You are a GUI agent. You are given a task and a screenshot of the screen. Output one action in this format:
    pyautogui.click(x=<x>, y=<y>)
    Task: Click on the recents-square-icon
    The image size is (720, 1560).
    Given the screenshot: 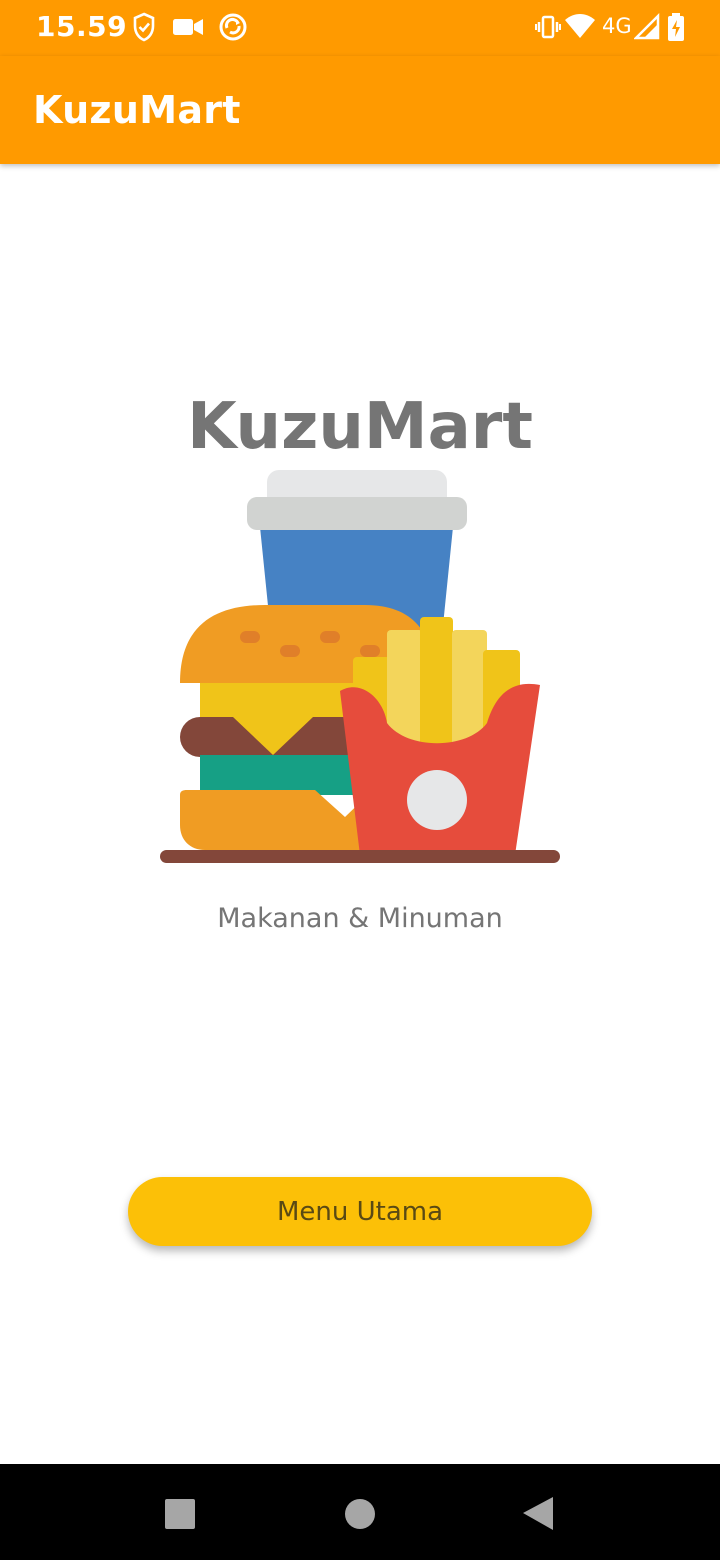 What is the action you would take?
    pyautogui.click(x=180, y=1514)
    